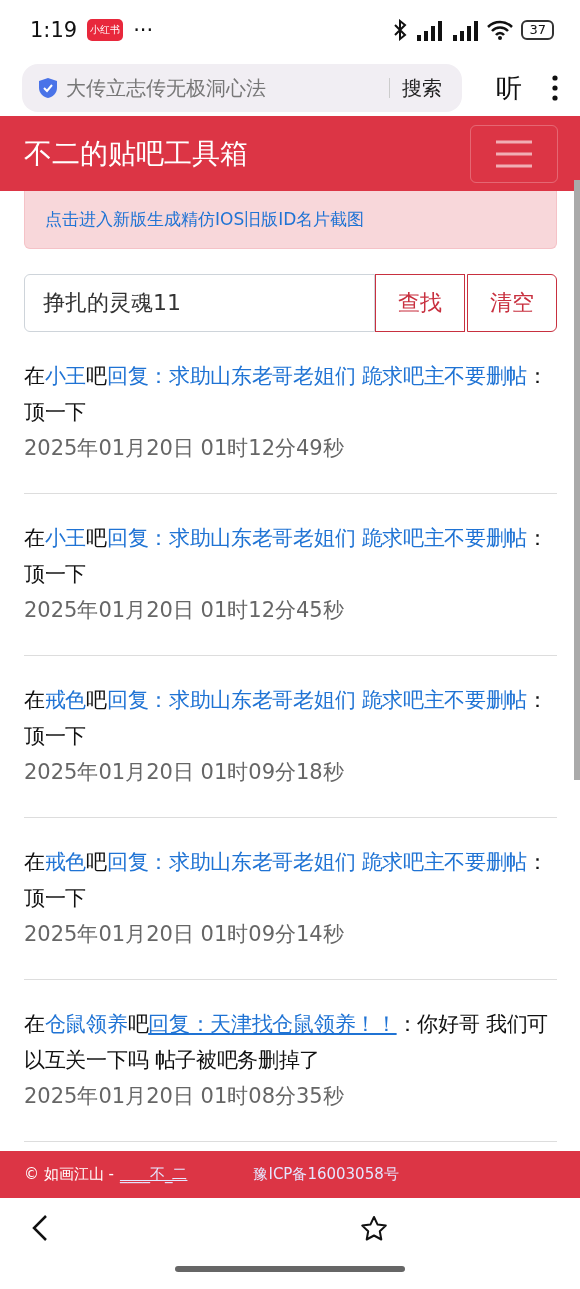 Image resolution: width=580 pixels, height=1289 pixels. I want to click on find-button: 查找, so click(420, 303).